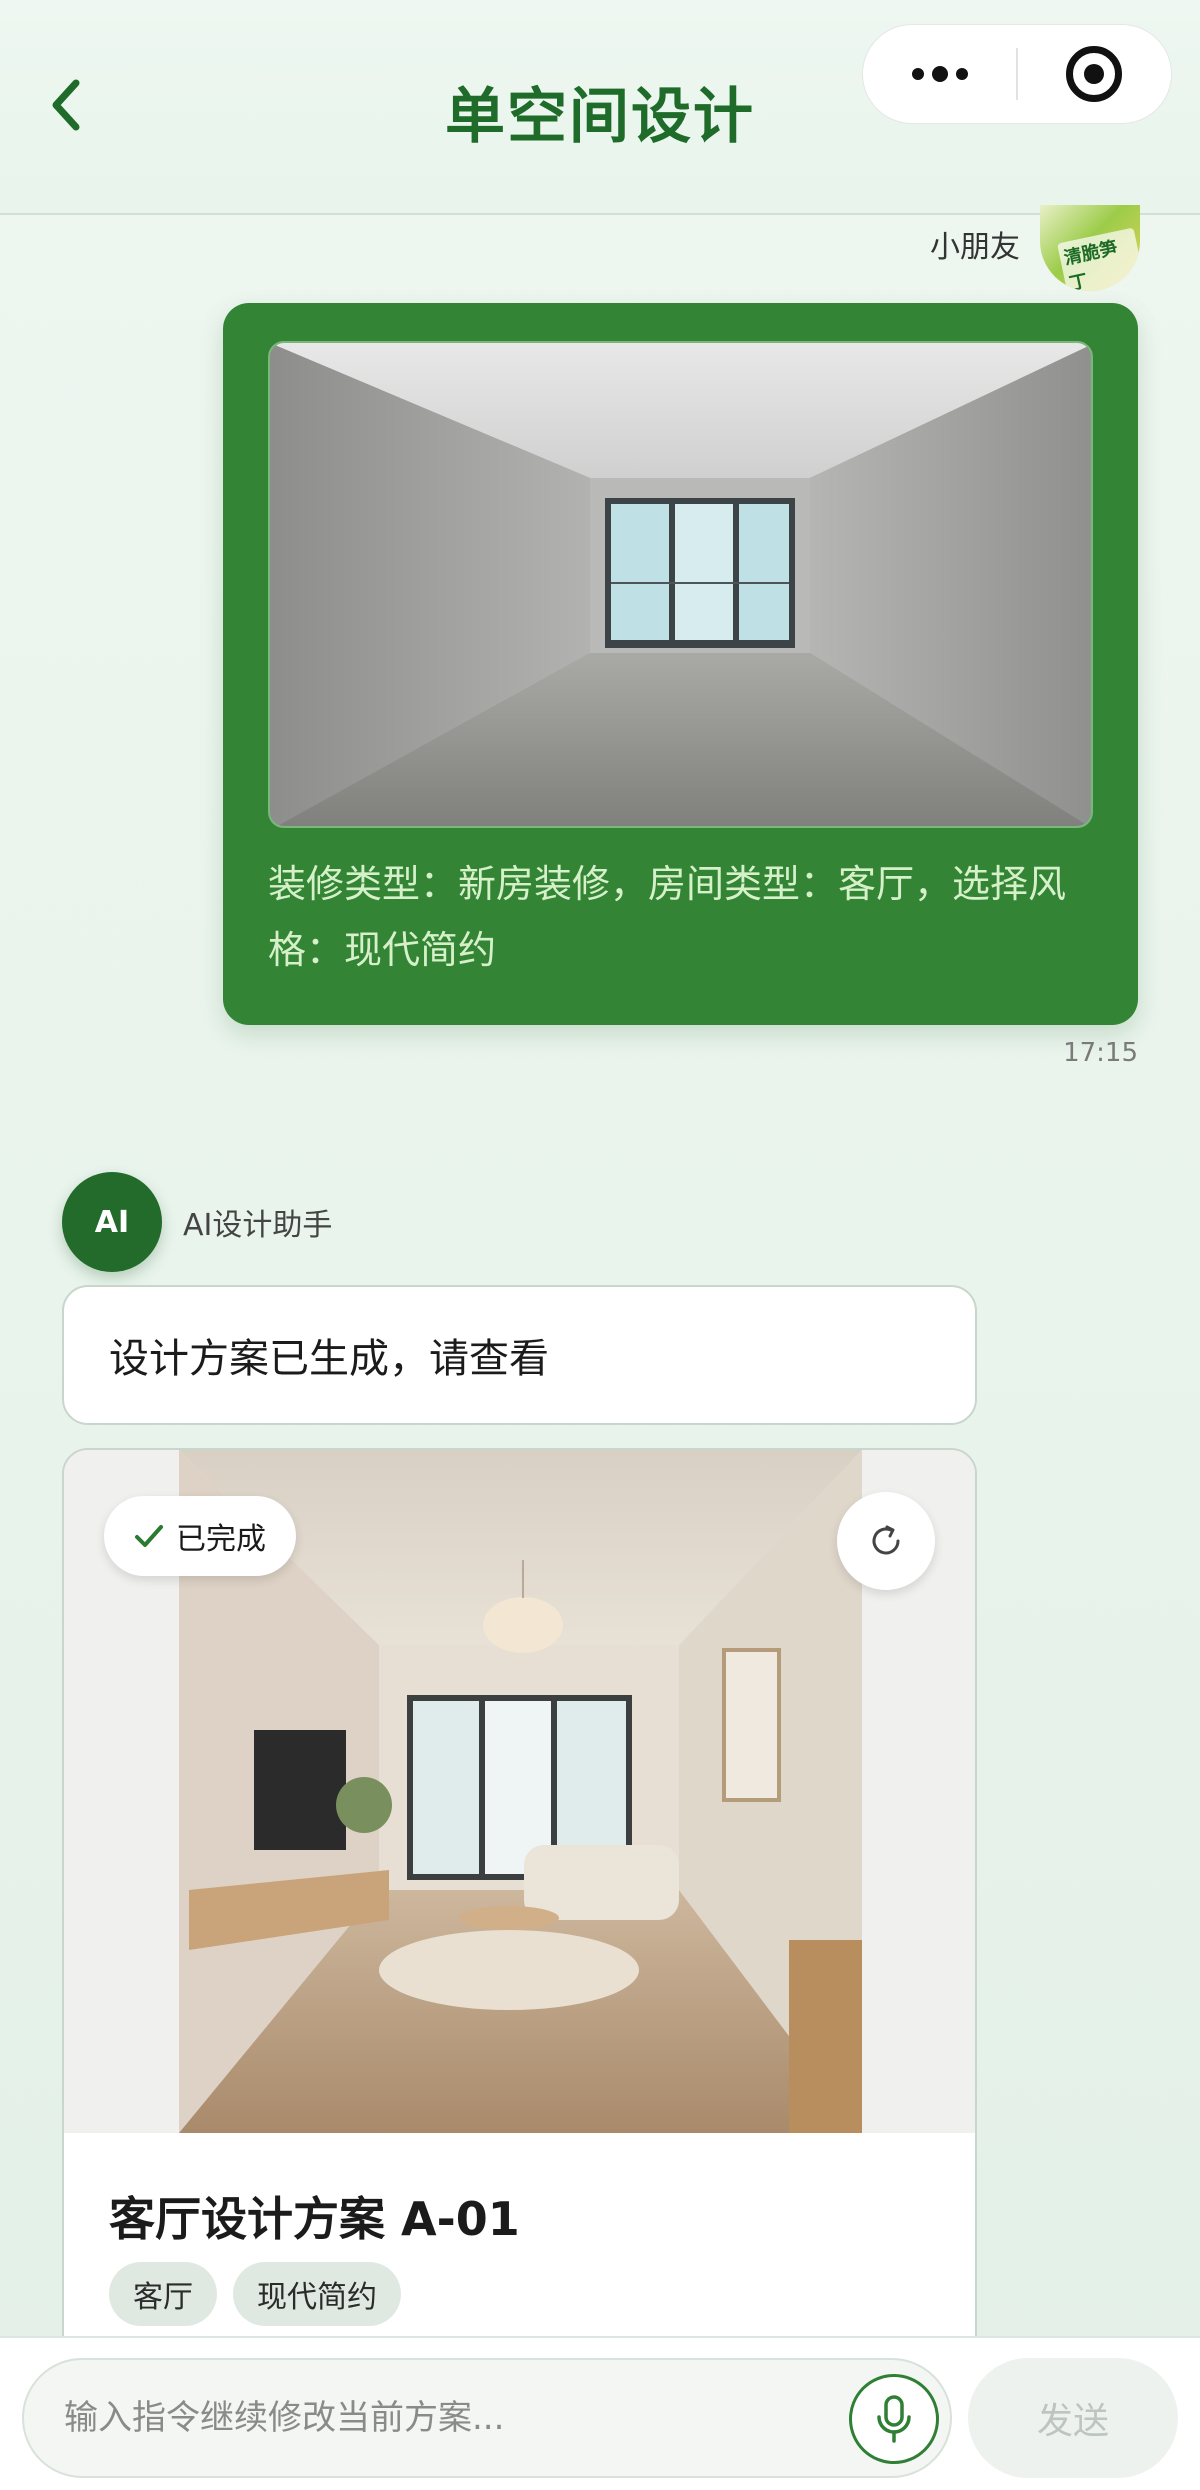 This screenshot has width=1200, height=2490. I want to click on user-avatar: 清脆笋丁, so click(1090, 248).